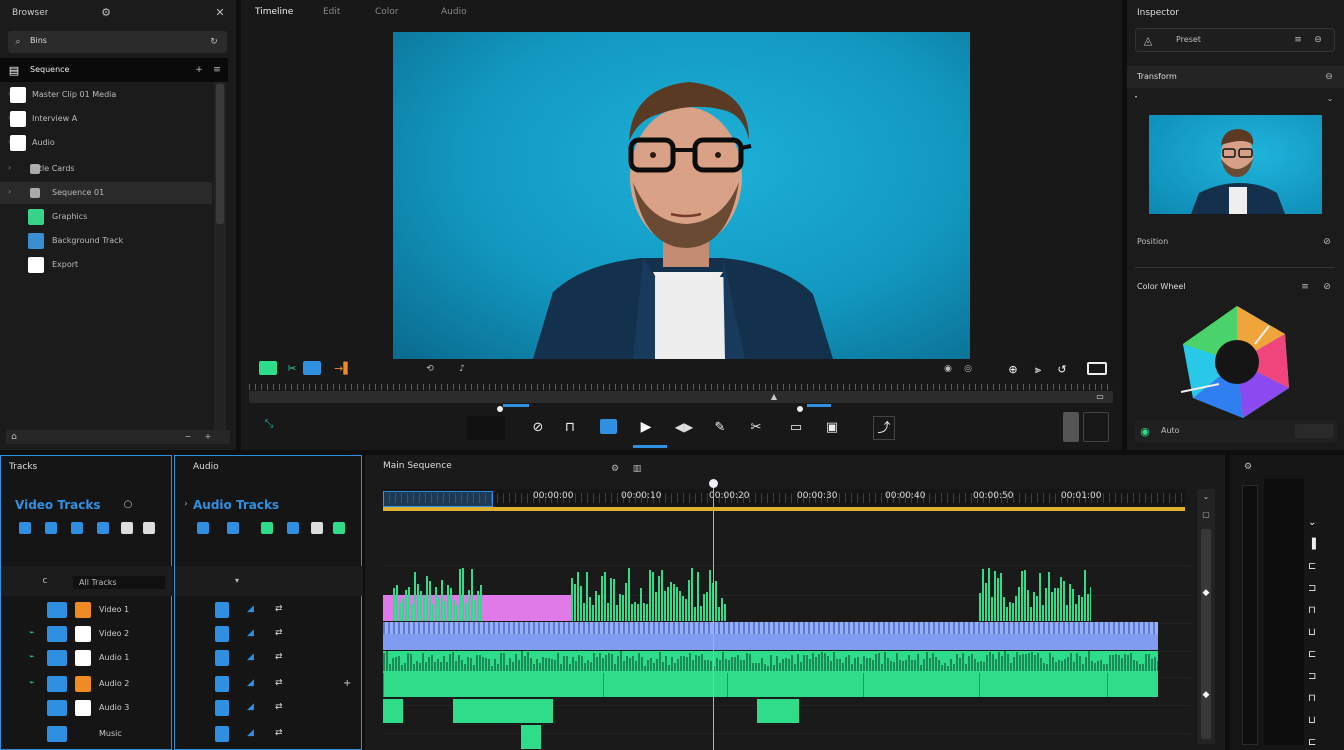  I want to click on timeline-settings-icon: ⚙, so click(615, 469).